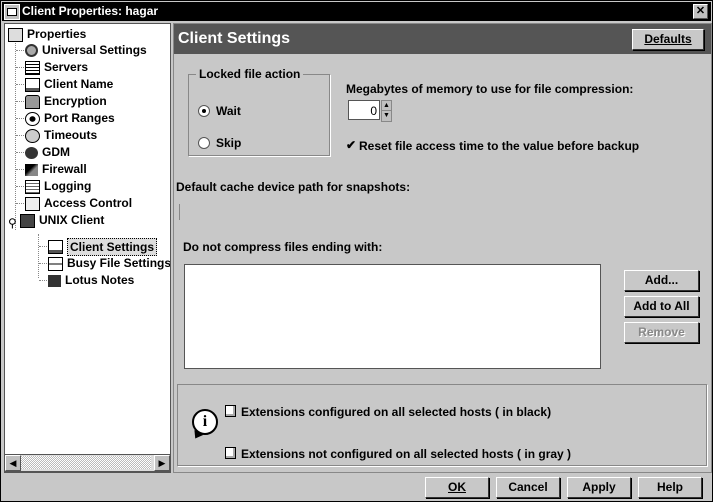  I want to click on tree-root-properties: Properties, so click(47, 34).